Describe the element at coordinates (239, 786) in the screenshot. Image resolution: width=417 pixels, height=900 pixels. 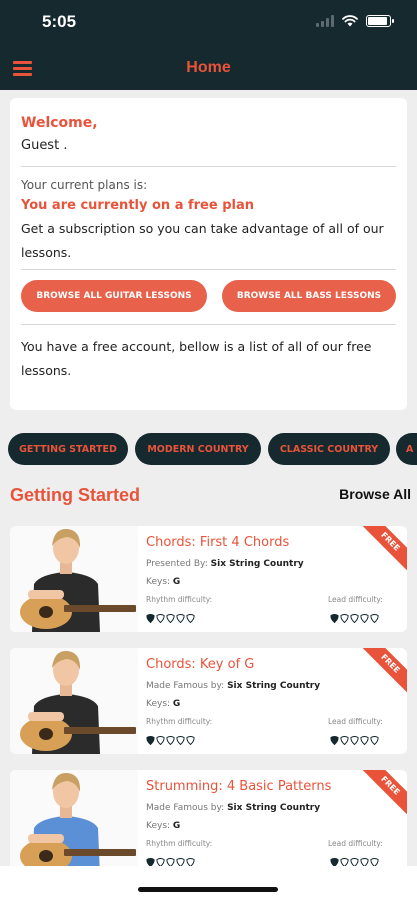
I see `lesson-title: Strumming: 4 Basic Patterns` at that location.